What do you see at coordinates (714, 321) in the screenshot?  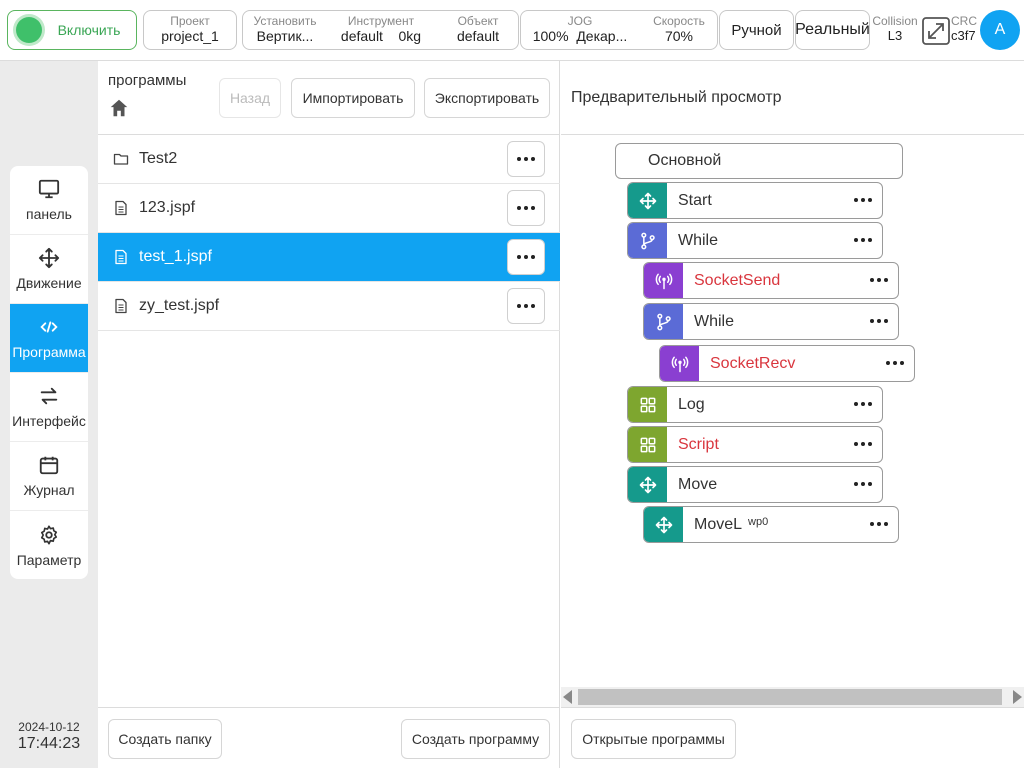 I see `node-label: While` at bounding box center [714, 321].